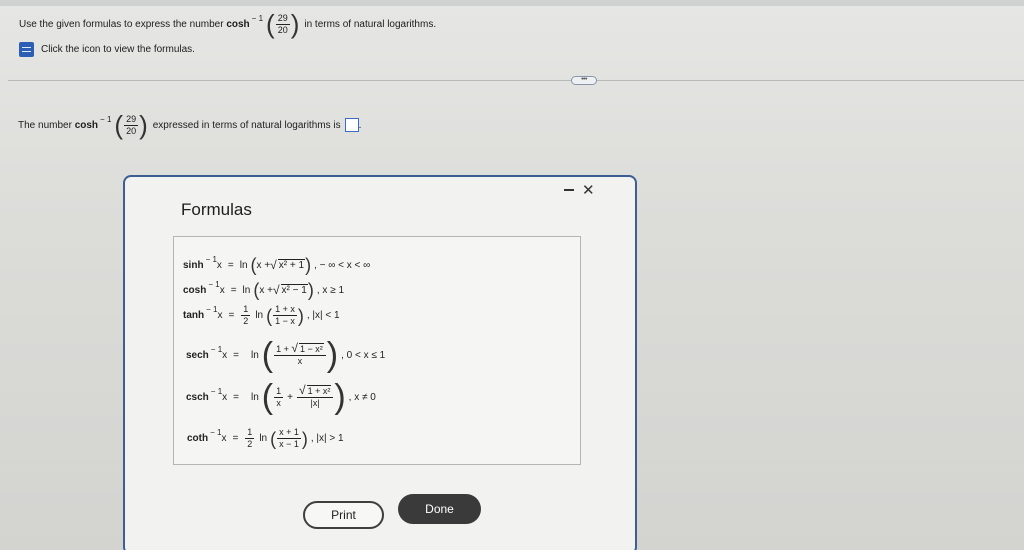 Image resolution: width=1024 pixels, height=550 pixels. I want to click on tanh-variable: x, so click(220, 315).